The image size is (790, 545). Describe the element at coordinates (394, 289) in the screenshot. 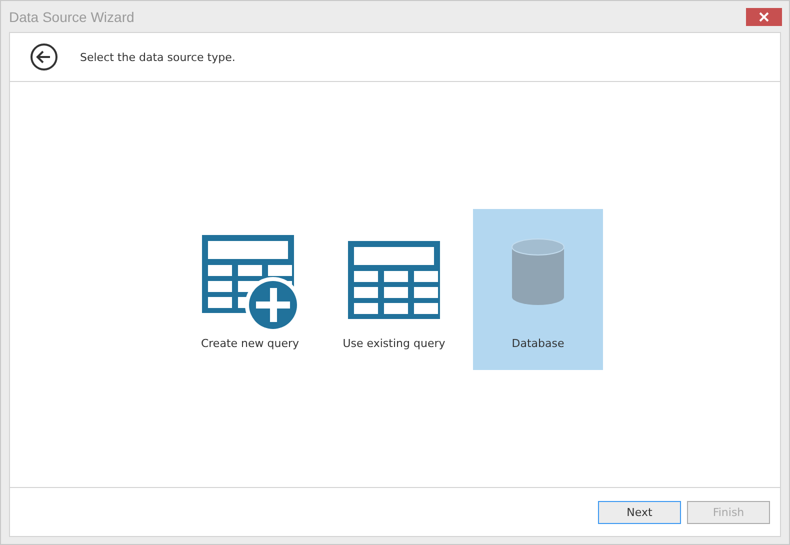

I see `data-source-option: Use existing query` at that location.